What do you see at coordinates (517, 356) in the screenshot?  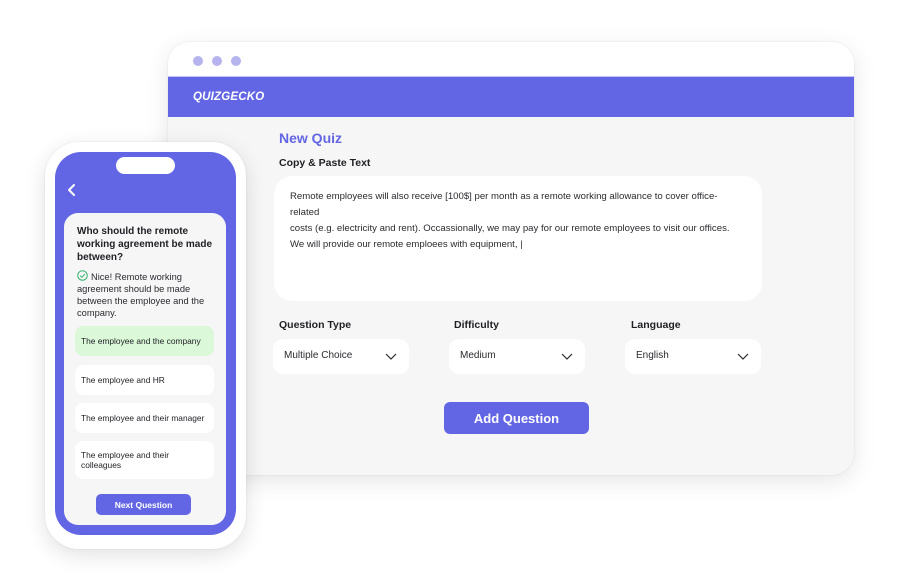 I see `difficulty-select: Medium` at bounding box center [517, 356].